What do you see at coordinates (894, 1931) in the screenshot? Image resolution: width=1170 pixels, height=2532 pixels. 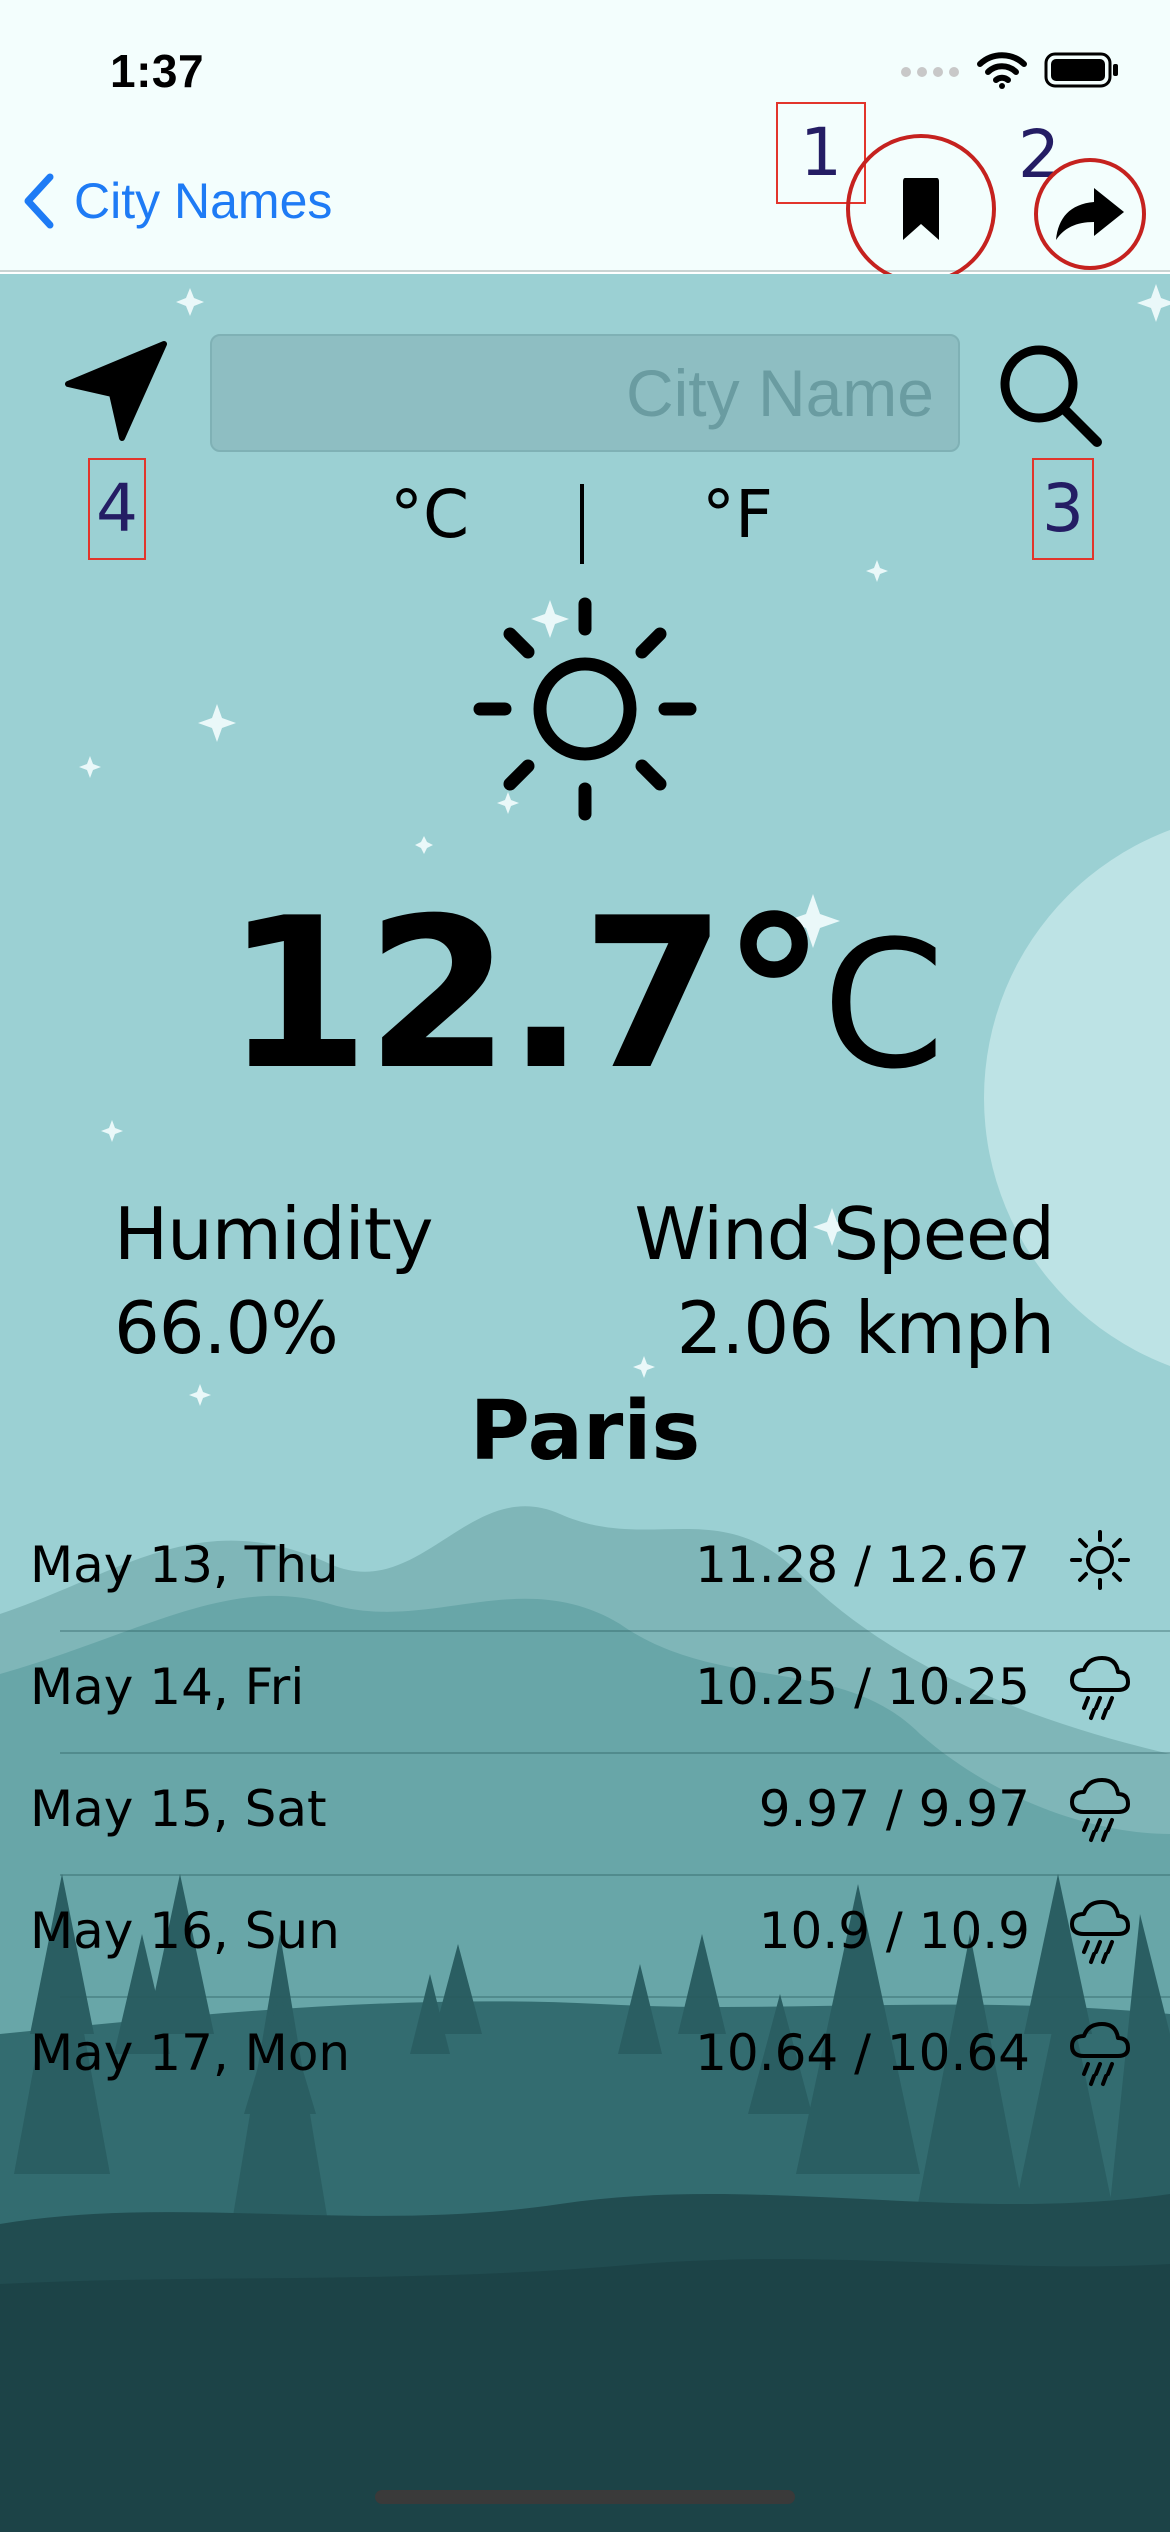 I see `forecast-temperatures: 10.9 / 10.9` at bounding box center [894, 1931].